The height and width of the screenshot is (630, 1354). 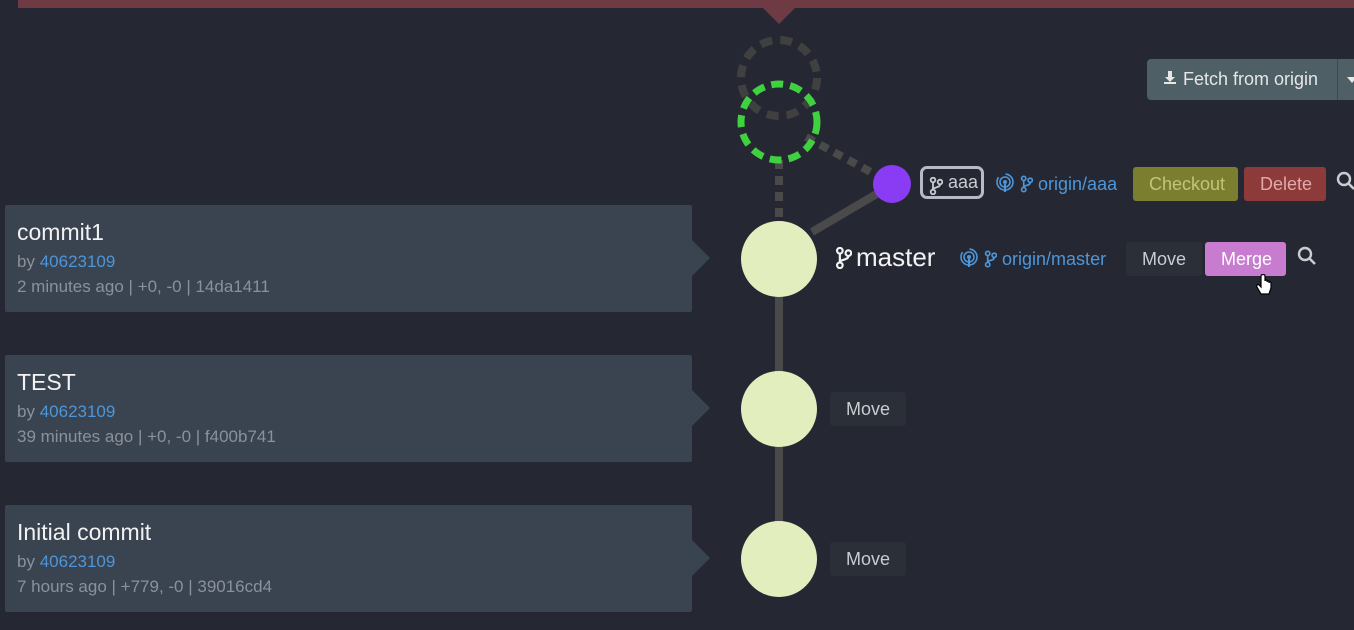 I want to click on fetch-from-origin-button: Fetch from origin, so click(x=1250, y=79).